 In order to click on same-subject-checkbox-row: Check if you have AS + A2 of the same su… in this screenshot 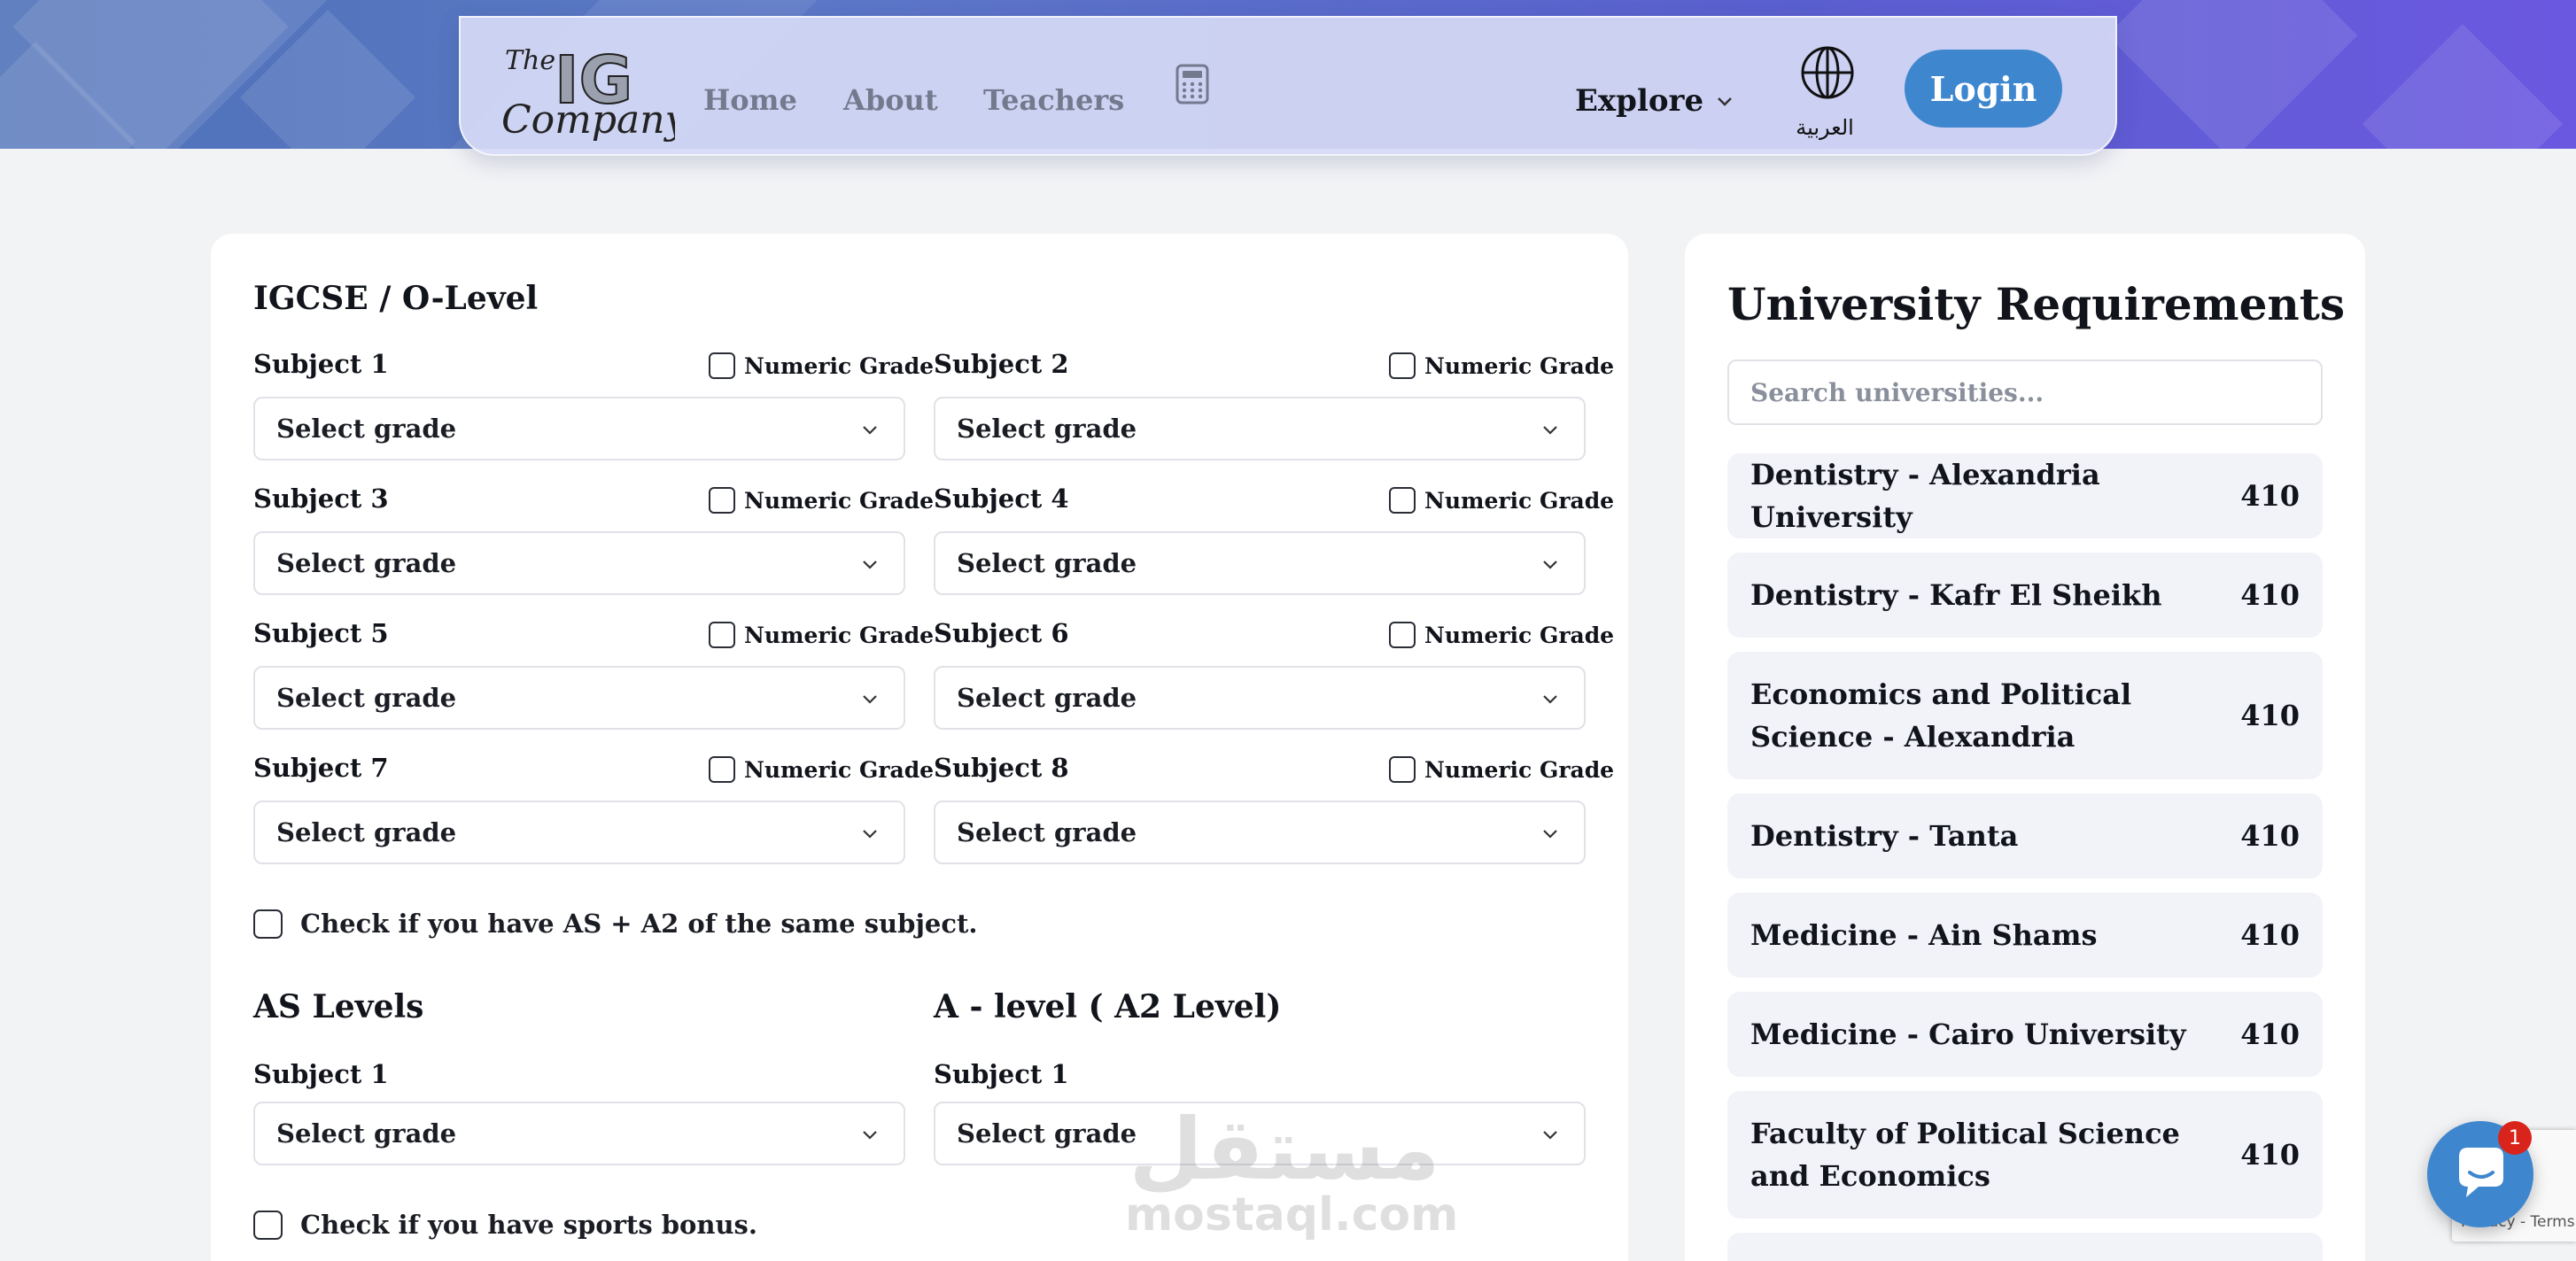, I will do `click(615, 924)`.